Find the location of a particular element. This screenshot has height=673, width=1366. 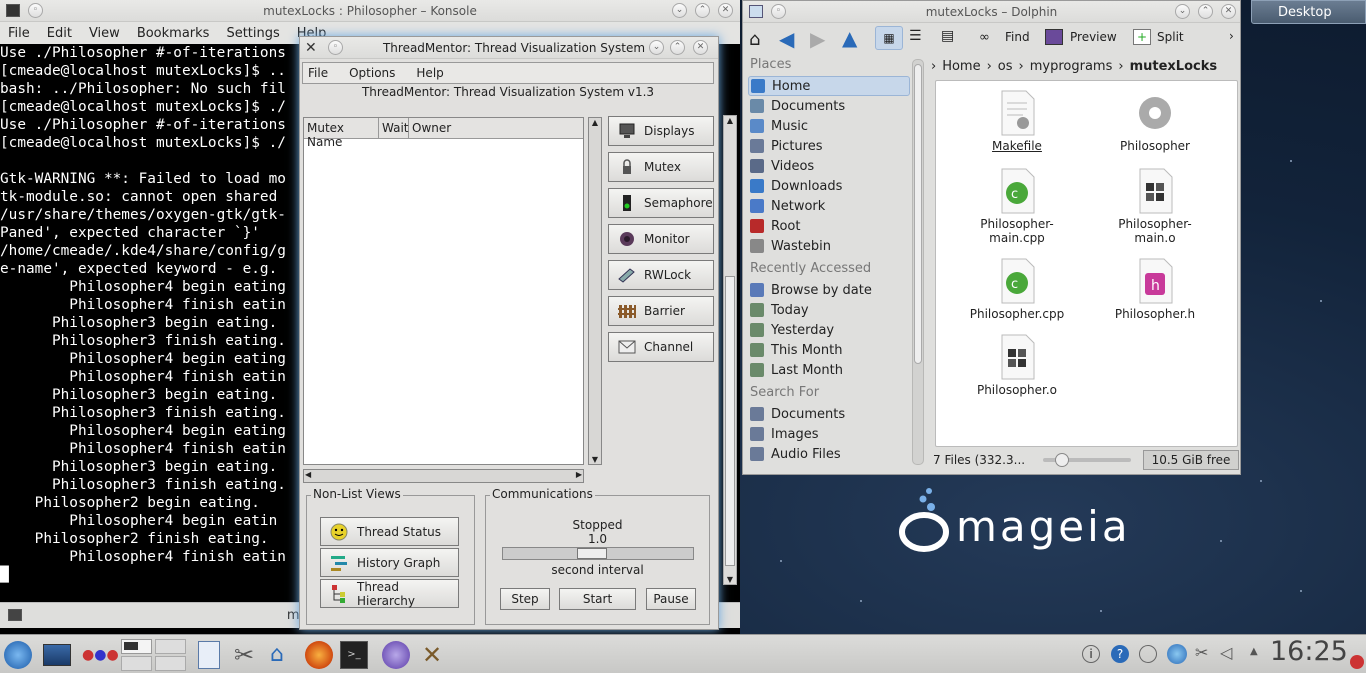

places-item-places-2: Music is located at coordinates (829, 126).